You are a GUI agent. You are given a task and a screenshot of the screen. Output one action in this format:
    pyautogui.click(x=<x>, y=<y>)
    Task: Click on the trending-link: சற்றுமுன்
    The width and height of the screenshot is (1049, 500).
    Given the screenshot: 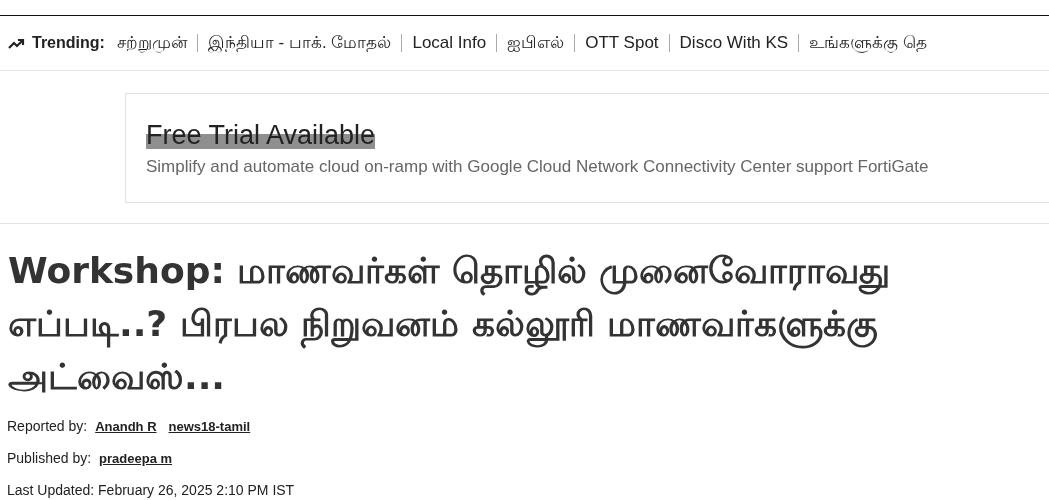 What is the action you would take?
    pyautogui.click(x=156, y=43)
    